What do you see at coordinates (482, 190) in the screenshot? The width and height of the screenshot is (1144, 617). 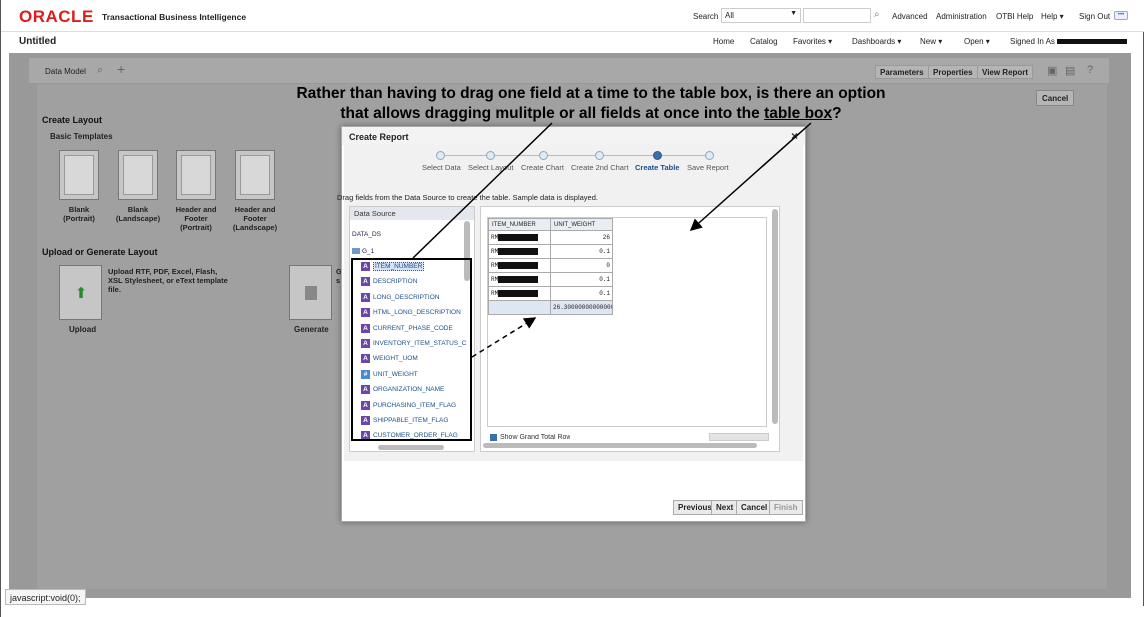 I see `arrow-to-fields` at bounding box center [482, 190].